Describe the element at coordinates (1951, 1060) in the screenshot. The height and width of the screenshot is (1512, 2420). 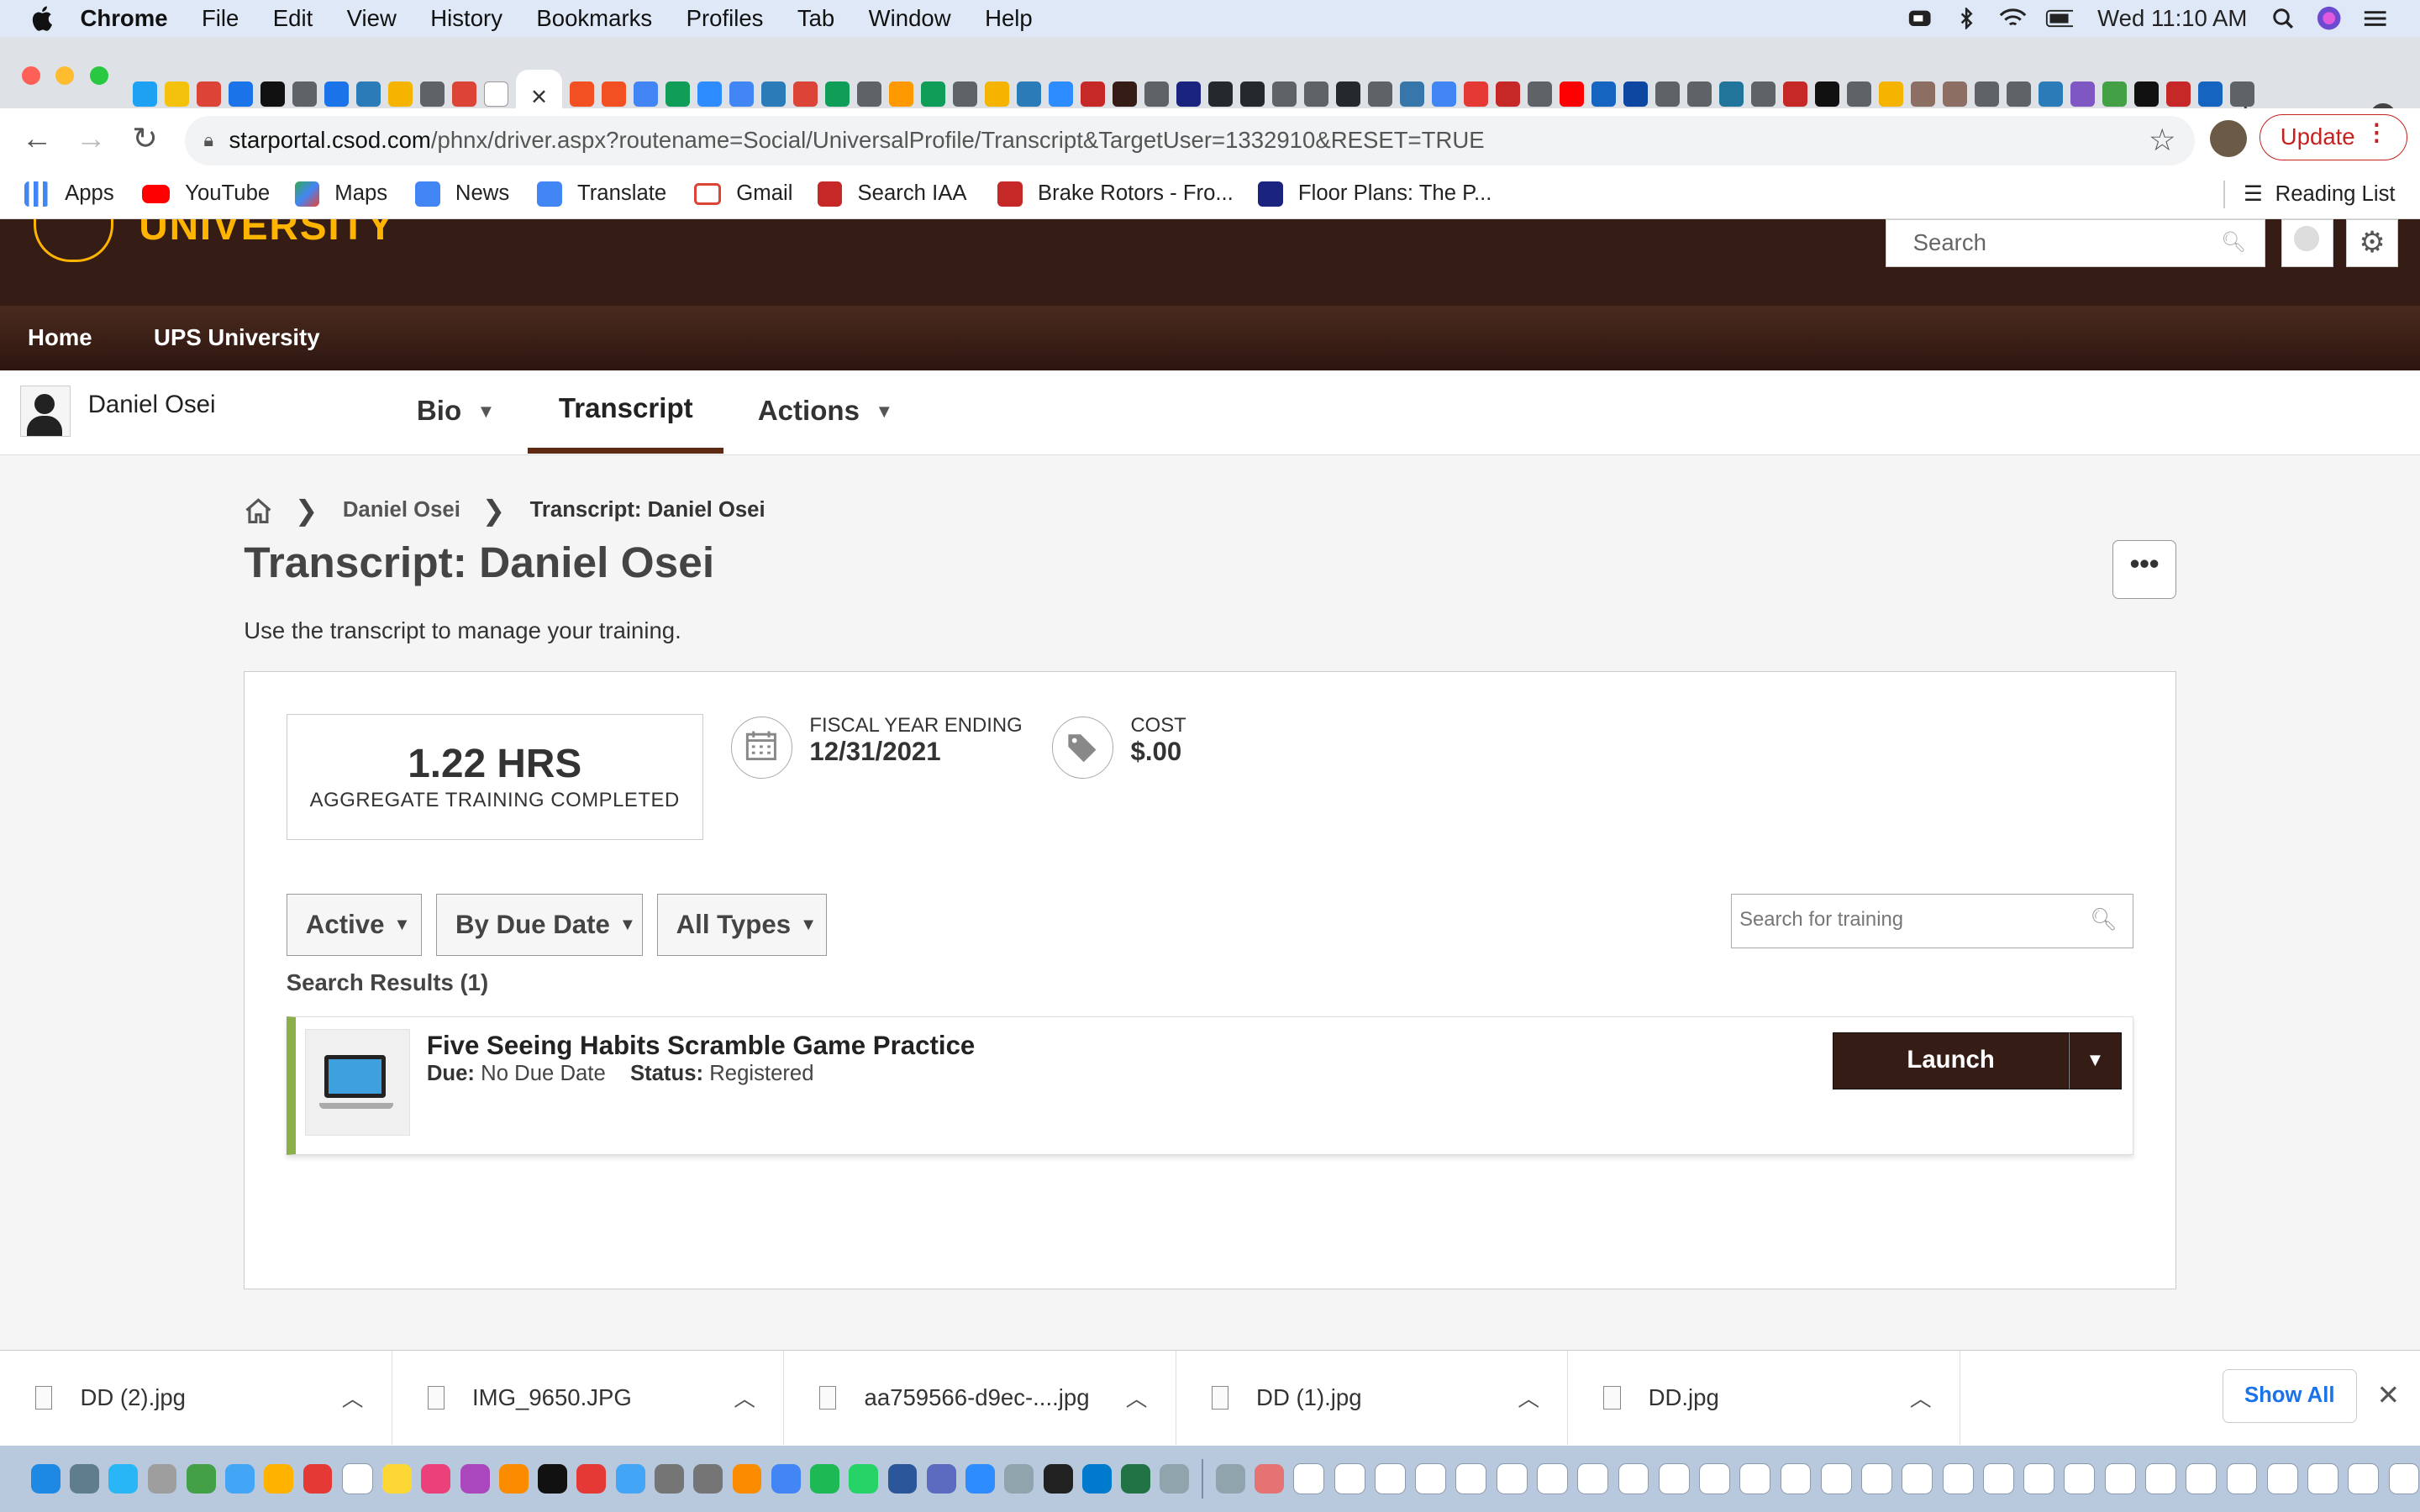
I see `launch-button: Launch` at that location.